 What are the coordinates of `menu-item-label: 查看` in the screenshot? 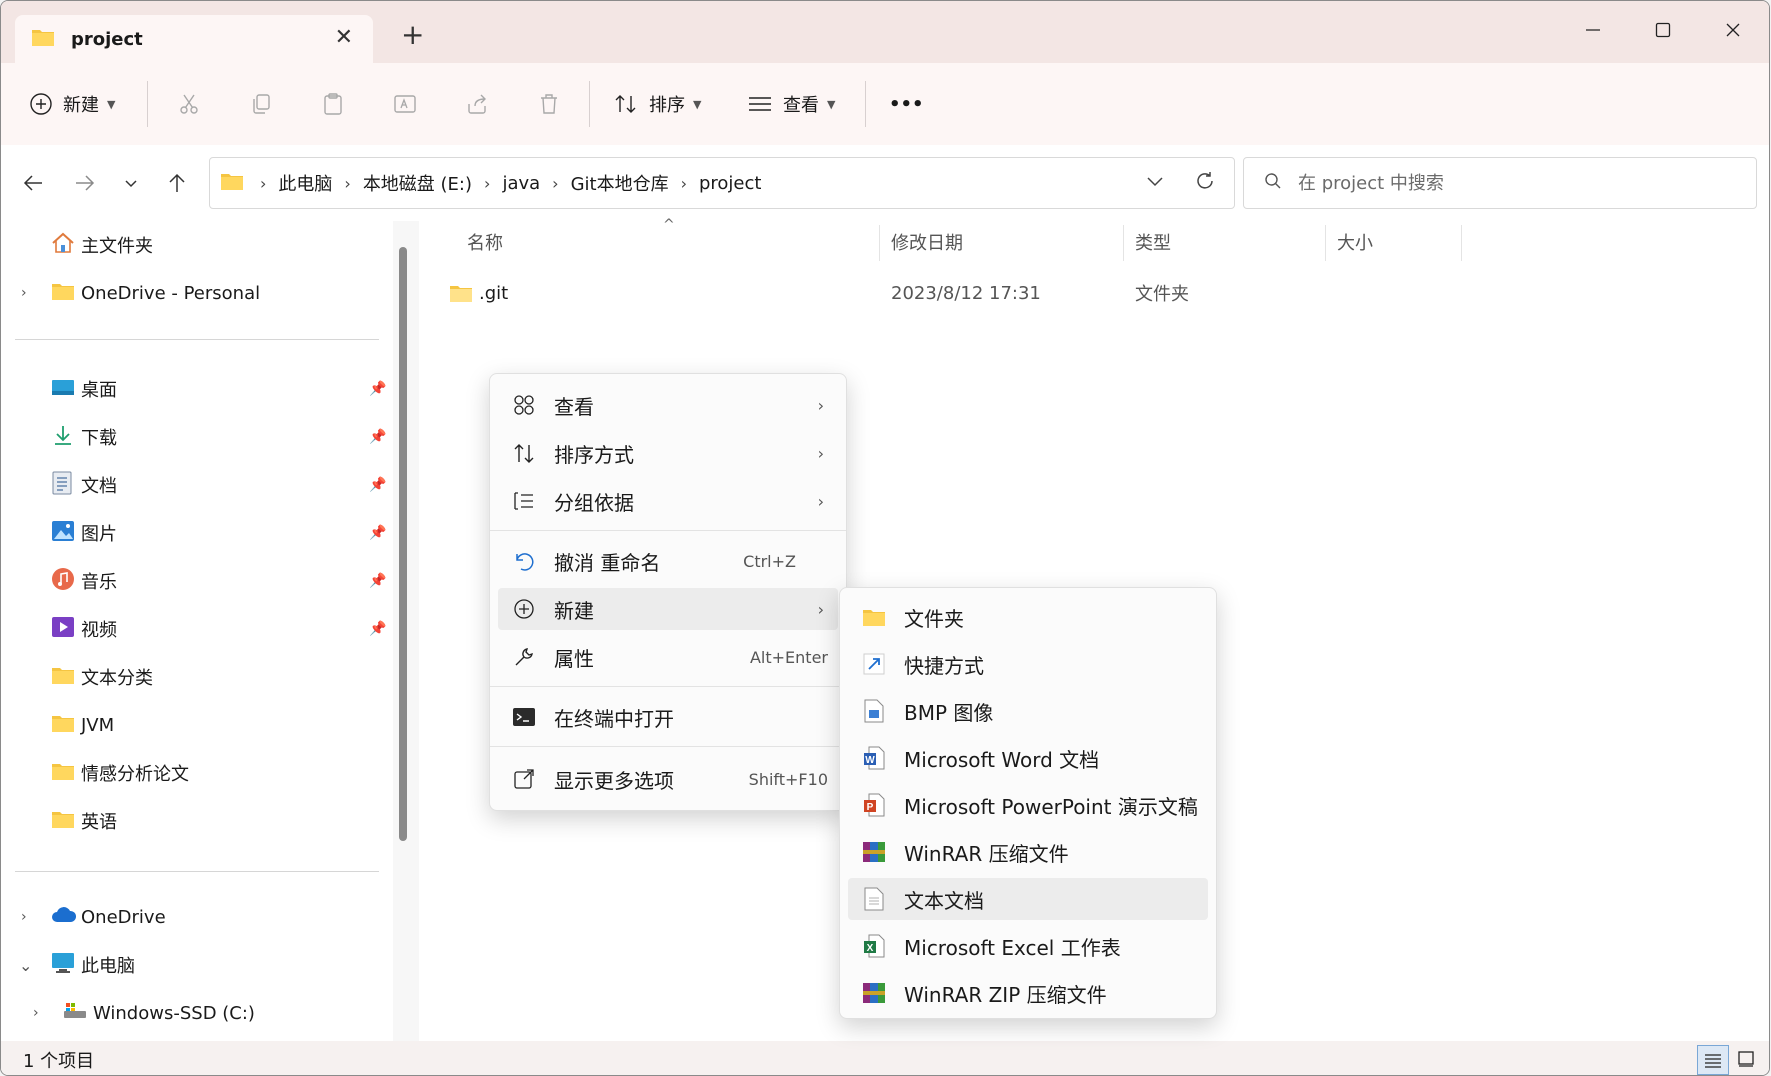 It's located at (574, 406).